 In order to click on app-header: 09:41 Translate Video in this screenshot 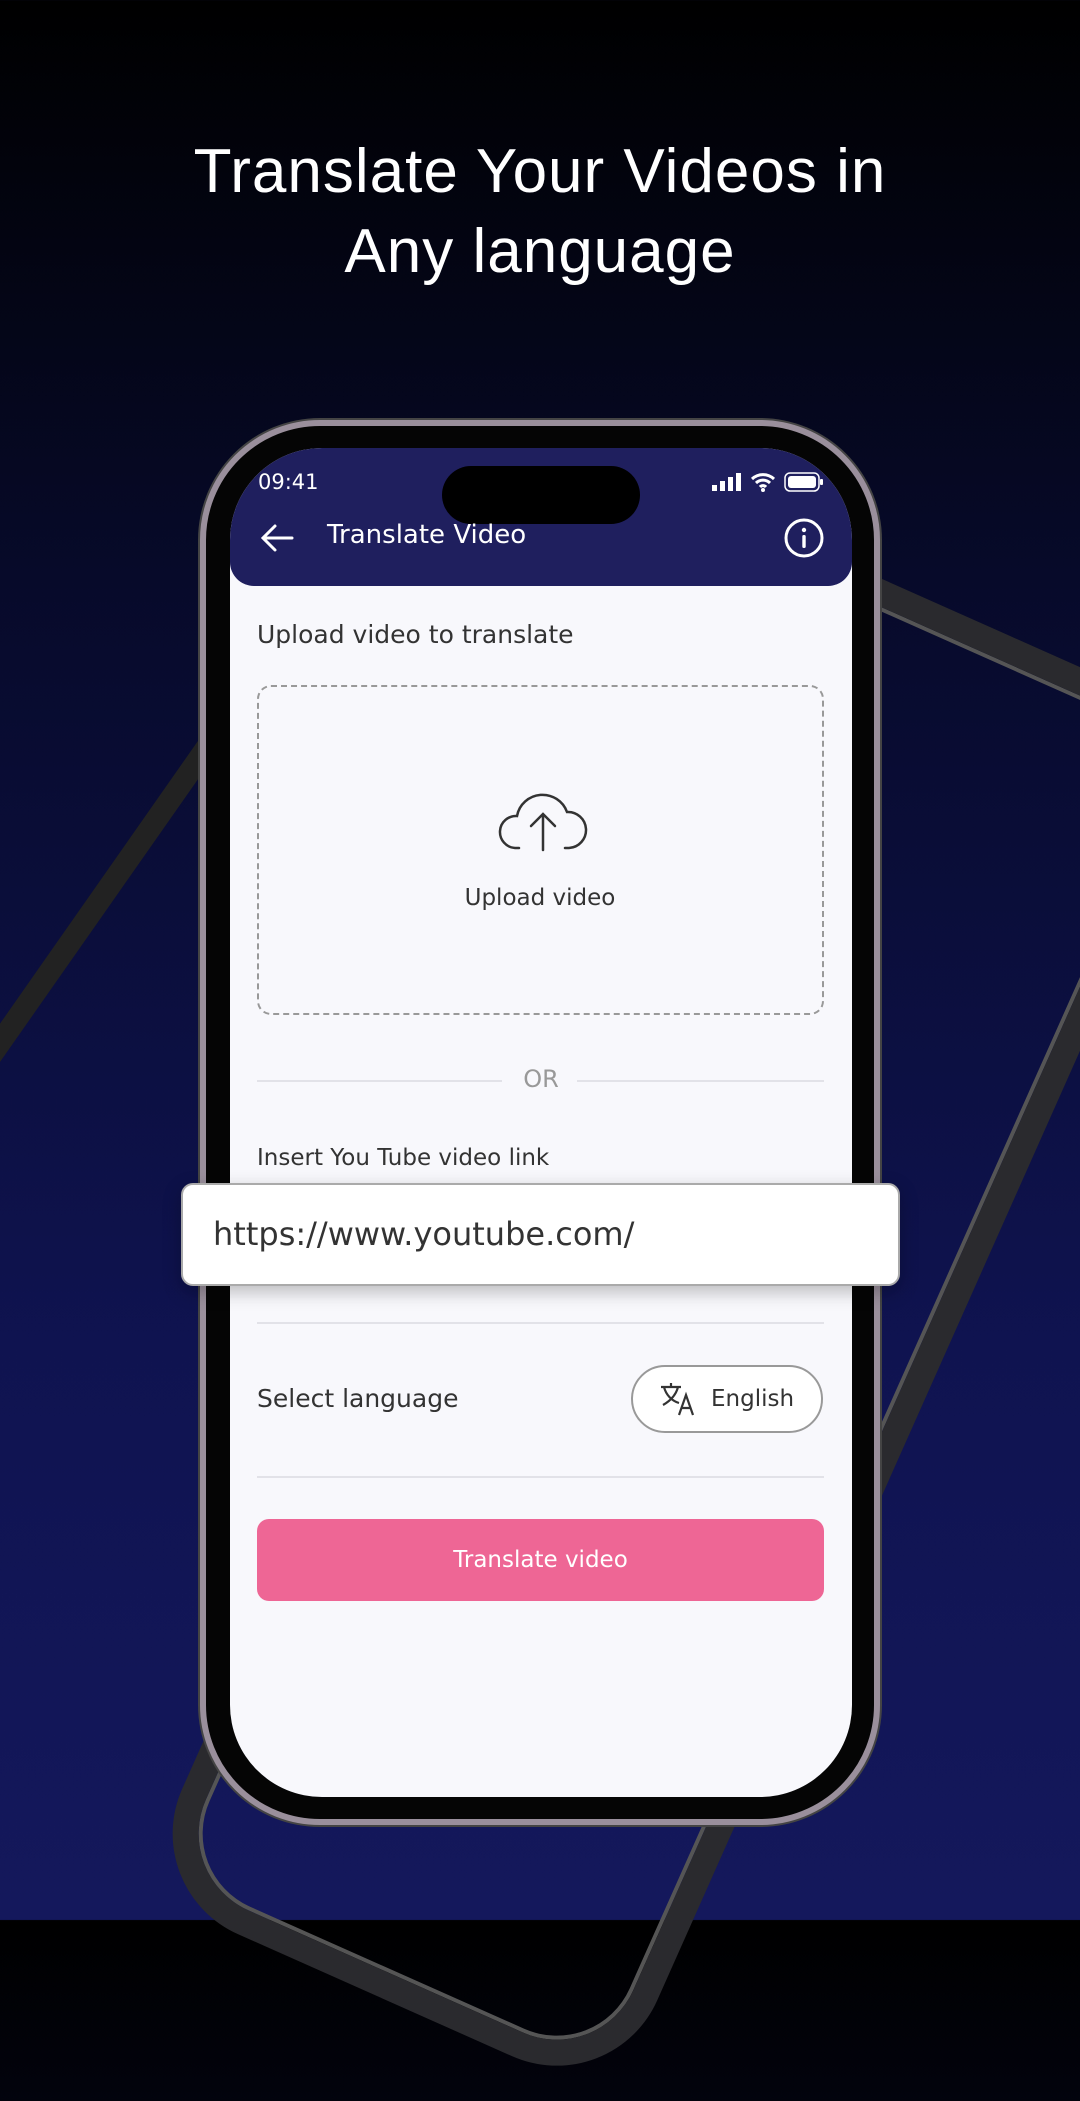, I will do `click(541, 517)`.